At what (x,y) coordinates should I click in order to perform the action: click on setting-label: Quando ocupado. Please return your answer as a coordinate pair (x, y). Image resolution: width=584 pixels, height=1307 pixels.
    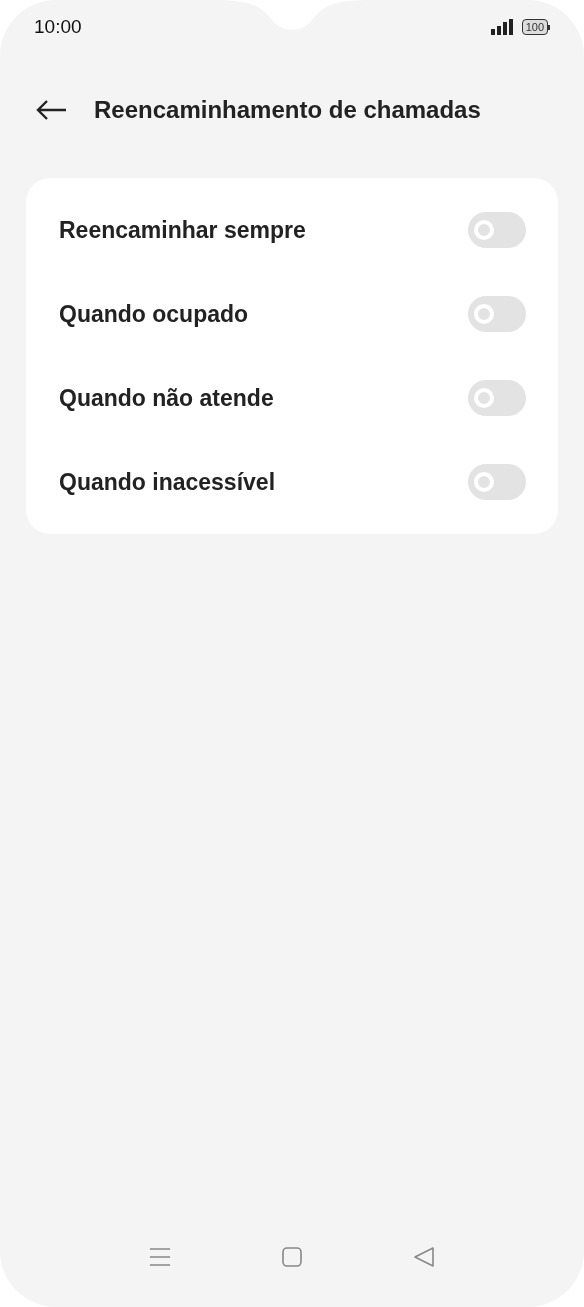
    Looking at the image, I should click on (154, 314).